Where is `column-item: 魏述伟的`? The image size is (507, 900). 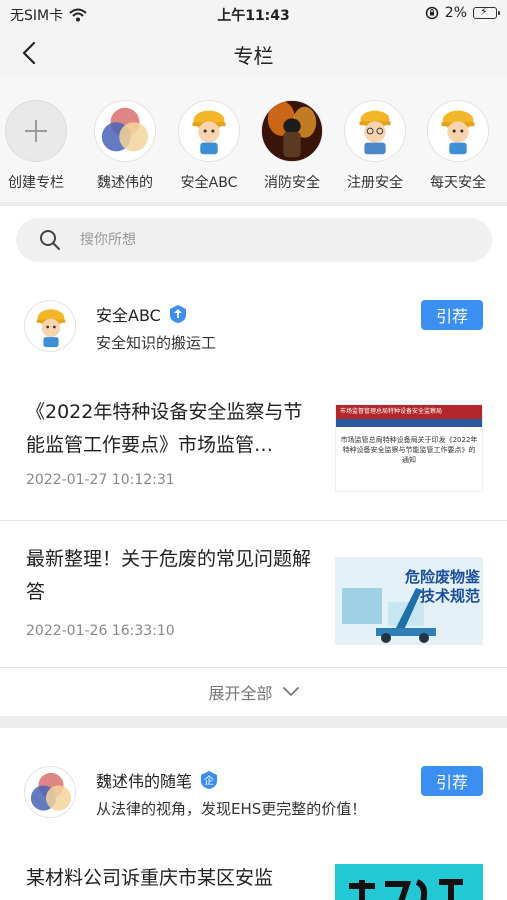 column-item: 魏述伟的 is located at coordinates (125, 146).